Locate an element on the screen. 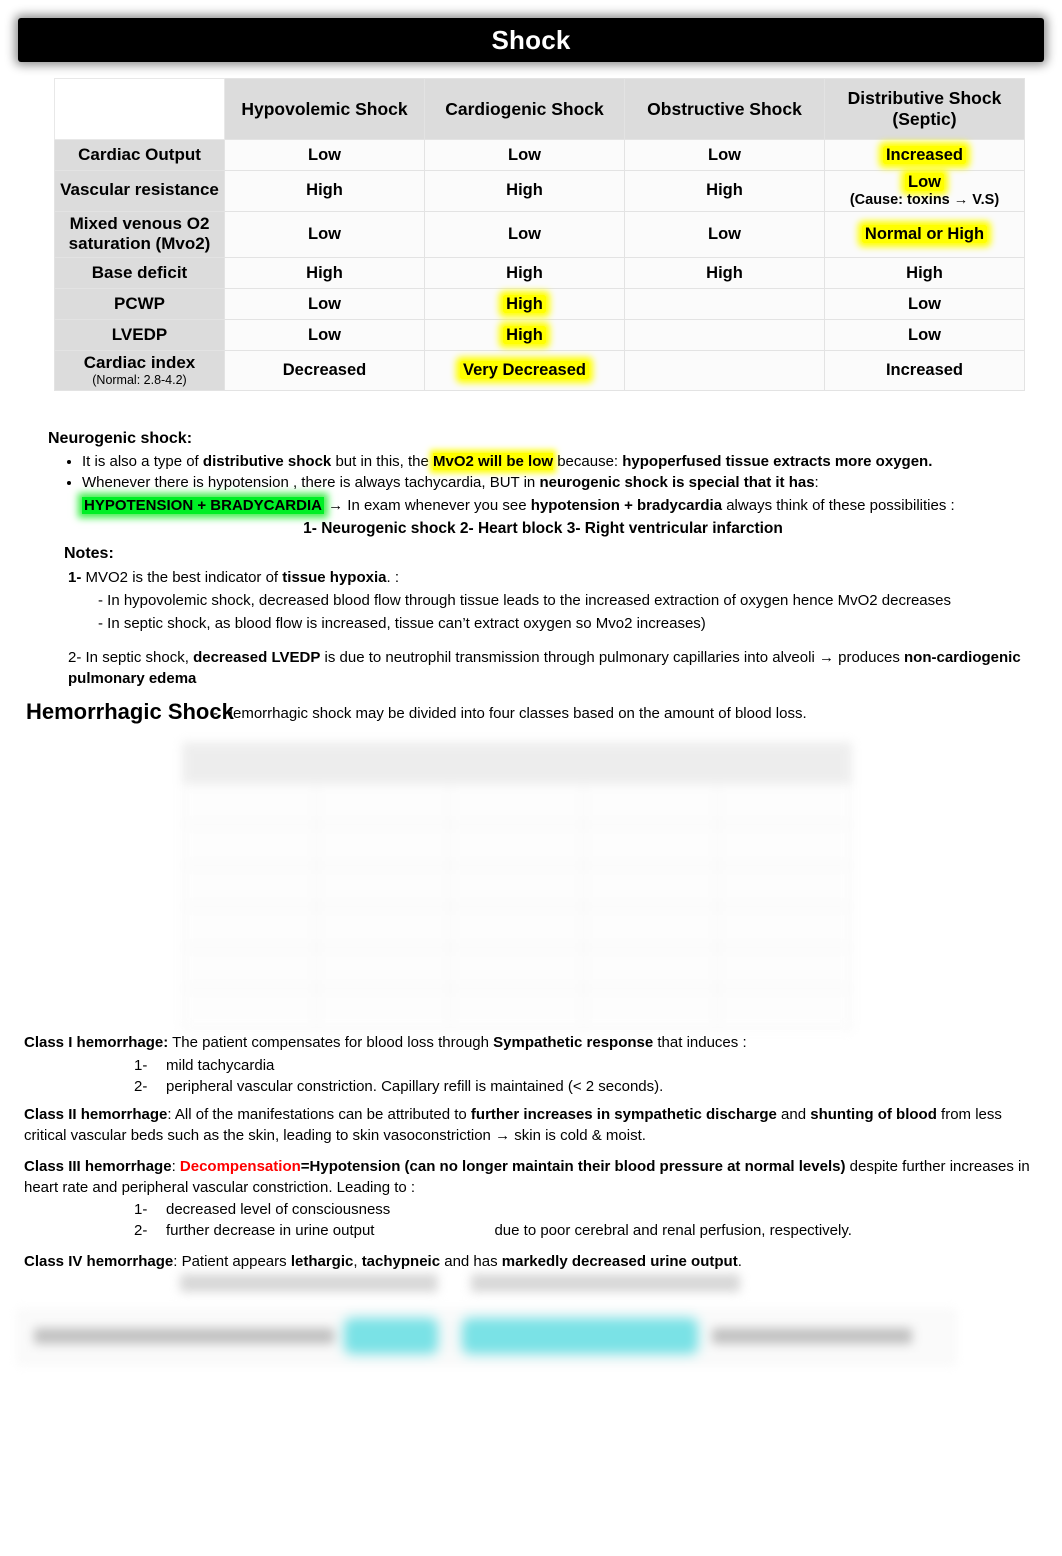  cell-vascular-resistance-distributive: Low (Cause: toxins → V.S) is located at coordinates (924, 191).